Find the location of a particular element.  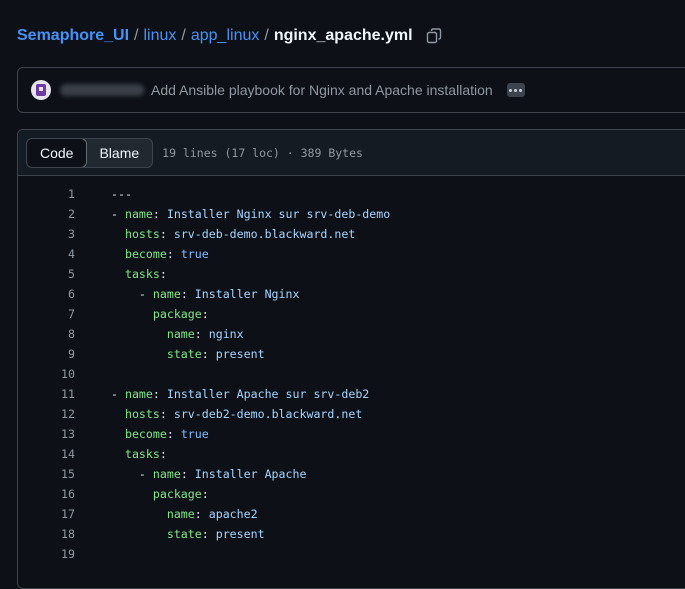

code-line: 9 state: present is located at coordinates (351, 354).